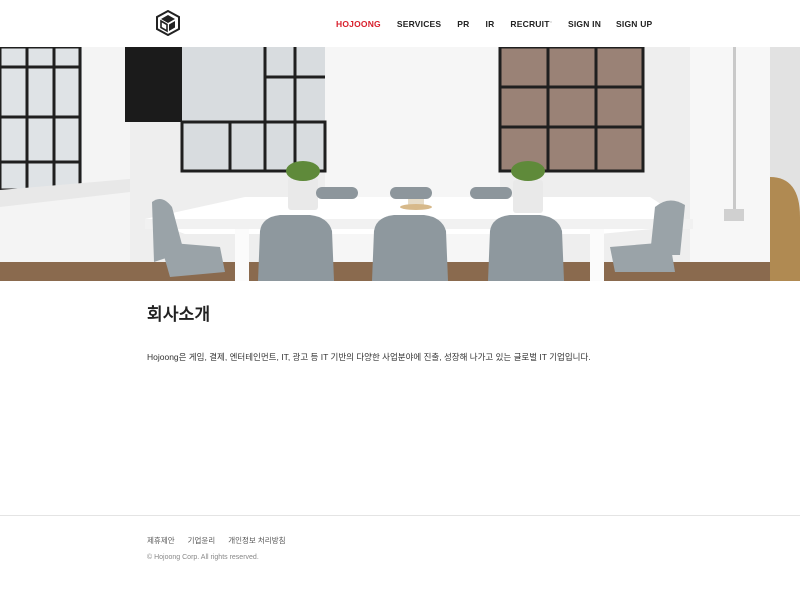 This screenshot has width=800, height=593. I want to click on nav-item-pr: PR, so click(463, 24).